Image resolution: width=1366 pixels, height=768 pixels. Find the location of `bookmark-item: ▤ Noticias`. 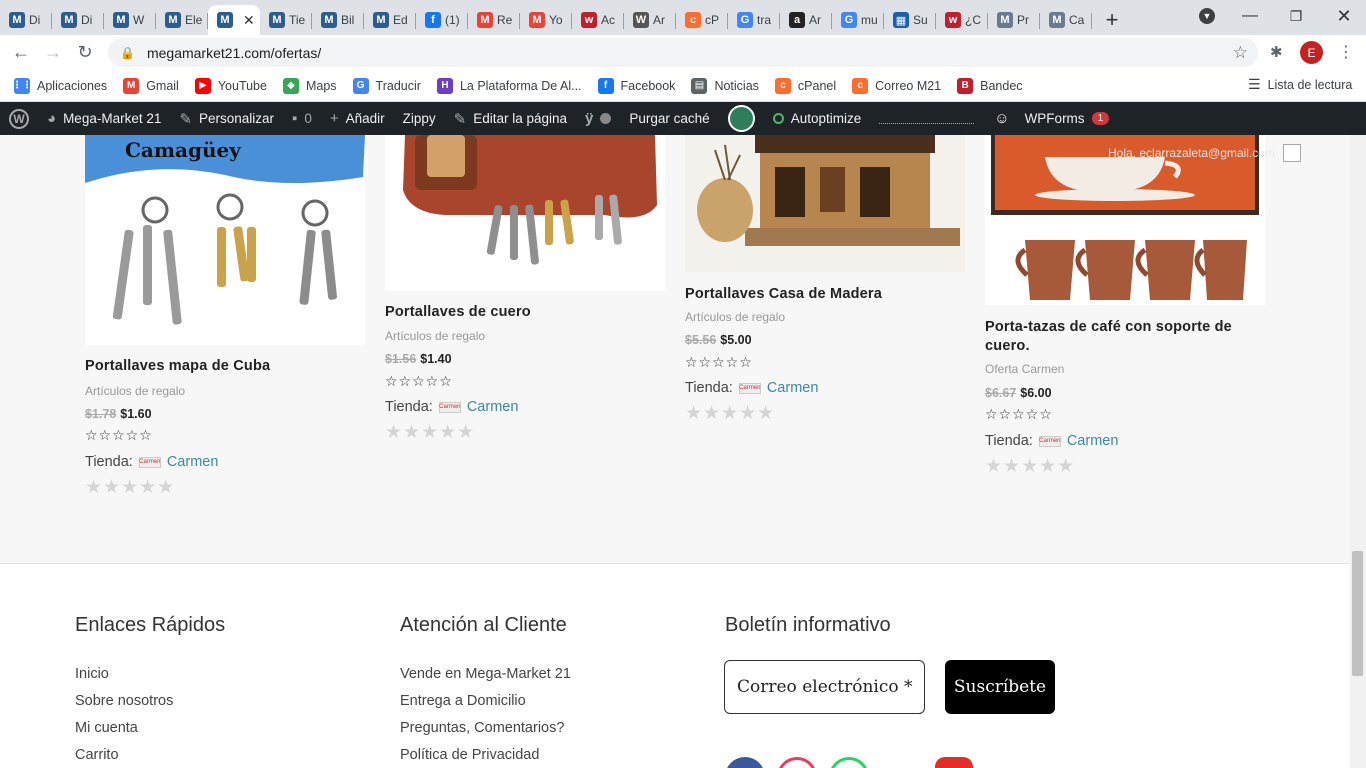

bookmark-item: ▤ Noticias is located at coordinates (724, 85).